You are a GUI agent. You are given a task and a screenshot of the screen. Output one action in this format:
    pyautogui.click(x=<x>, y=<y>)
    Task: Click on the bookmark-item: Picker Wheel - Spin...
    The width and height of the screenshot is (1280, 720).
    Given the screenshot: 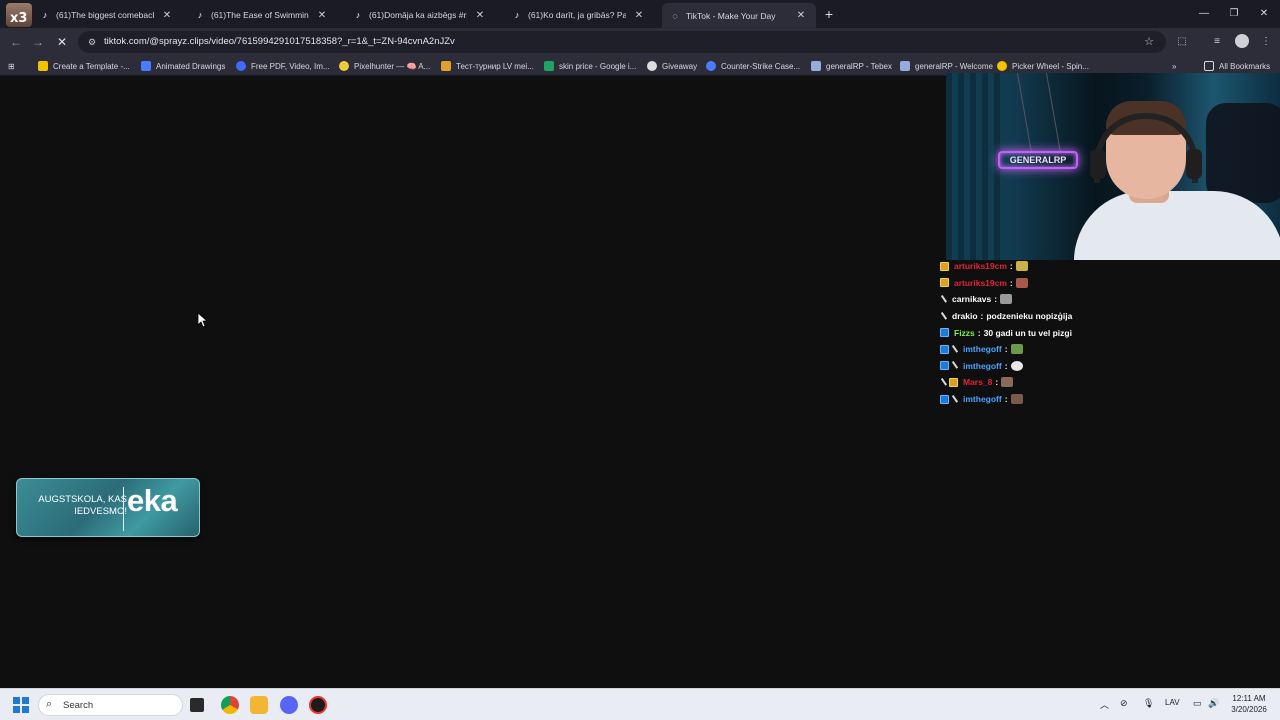 What is the action you would take?
    pyautogui.click(x=1043, y=66)
    